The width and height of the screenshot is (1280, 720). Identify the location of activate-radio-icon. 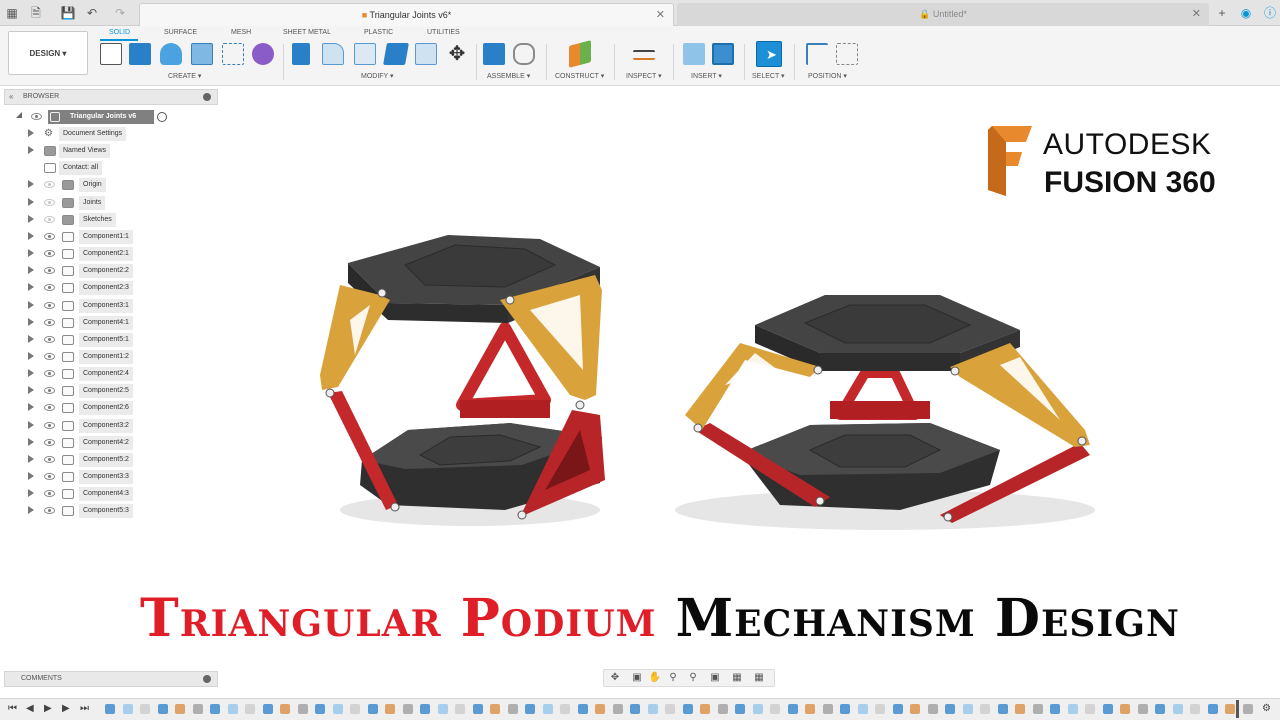
(162, 117).